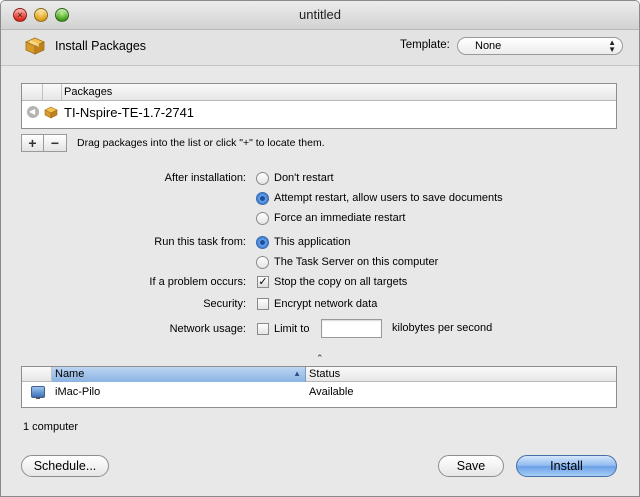  What do you see at coordinates (341, 282) in the screenshot?
I see `checkbox-label: Stop the copy on all targets` at bounding box center [341, 282].